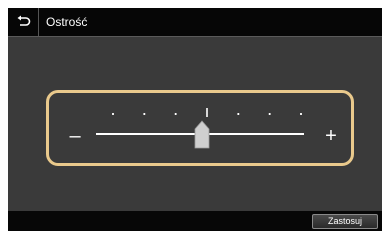  I want to click on slider-ticks, so click(207, 112).